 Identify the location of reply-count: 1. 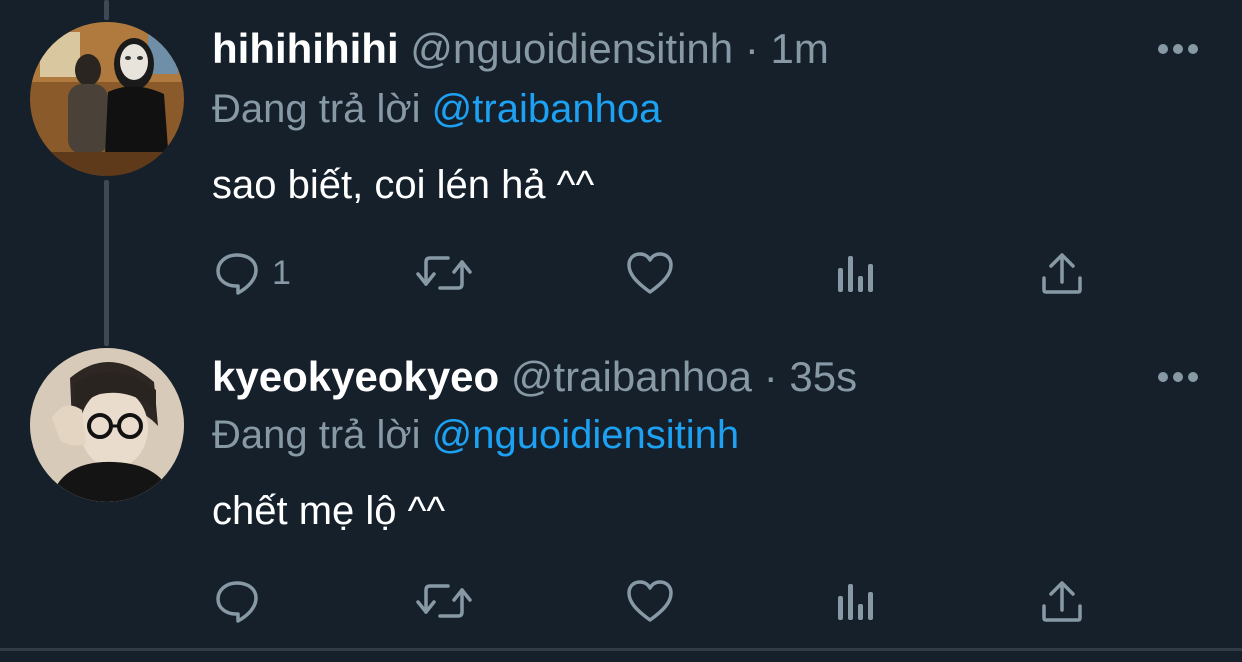
(281, 273).